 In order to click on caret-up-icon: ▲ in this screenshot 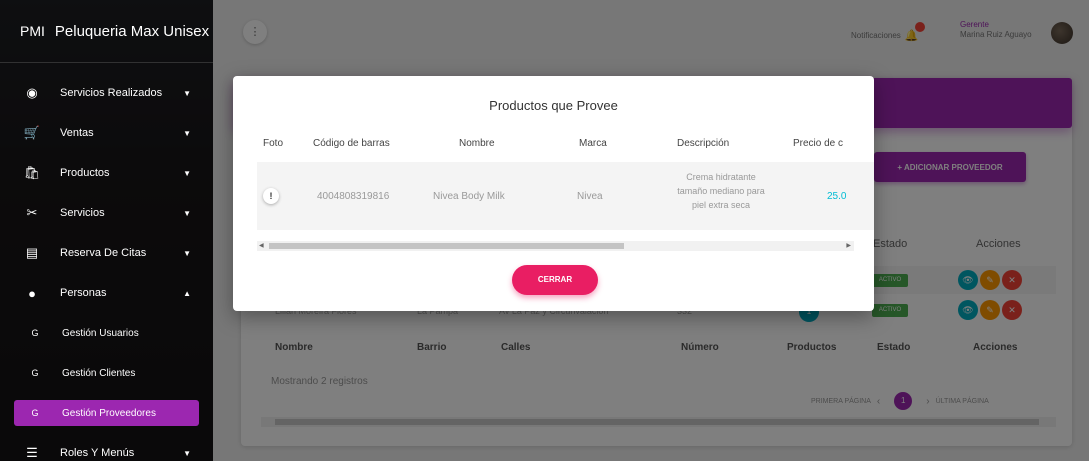, I will do `click(187, 293)`.